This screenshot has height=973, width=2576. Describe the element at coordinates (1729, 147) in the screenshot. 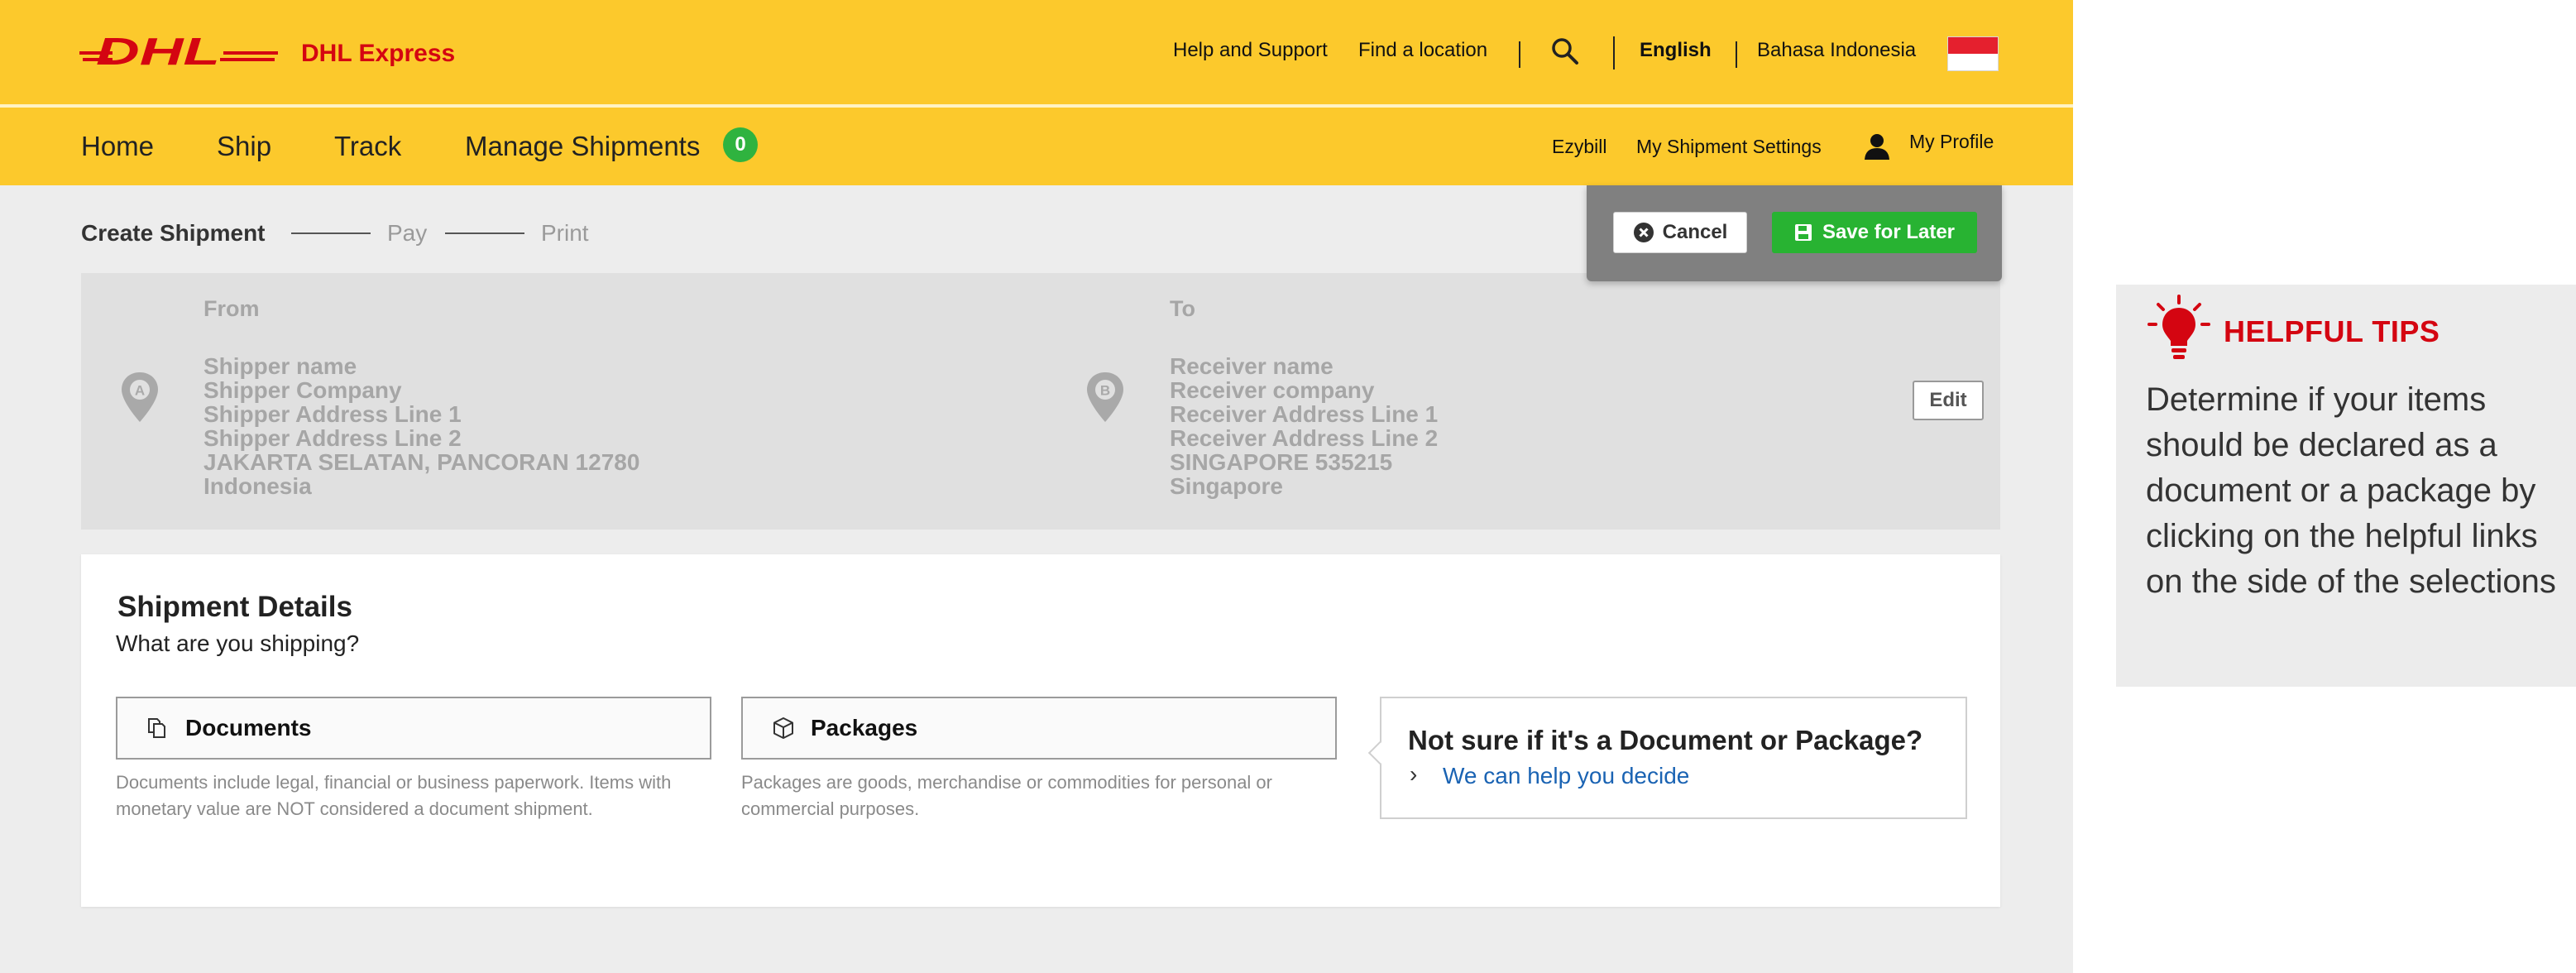

I see `nav-my-shipment-settings: My Shipment Settings` at that location.